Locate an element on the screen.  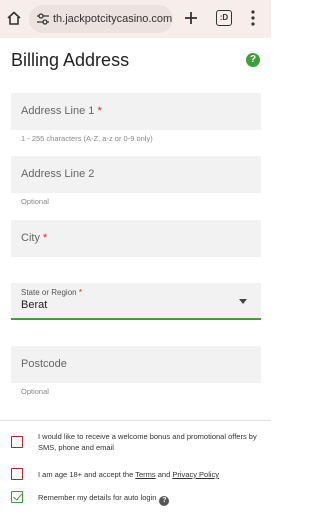
state-region-label: State or Region * is located at coordinates (51, 292).